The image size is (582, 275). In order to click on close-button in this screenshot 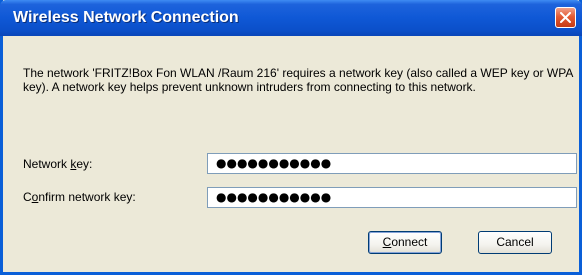, I will do `click(565, 17)`.